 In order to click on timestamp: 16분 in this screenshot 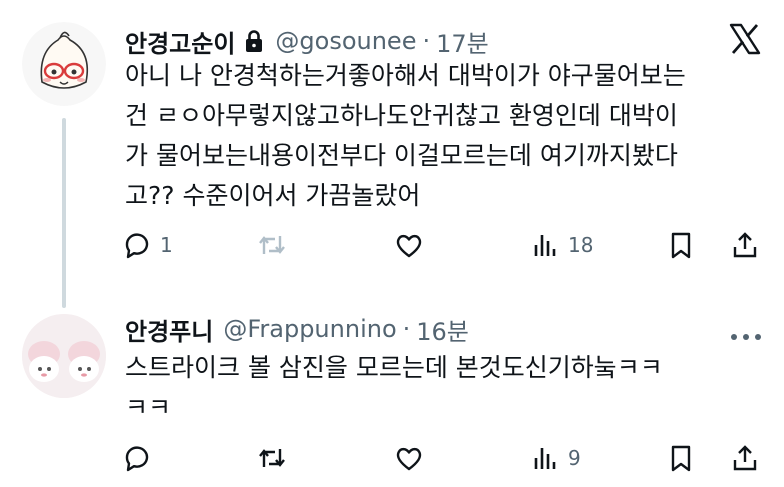, I will do `click(442, 329)`.